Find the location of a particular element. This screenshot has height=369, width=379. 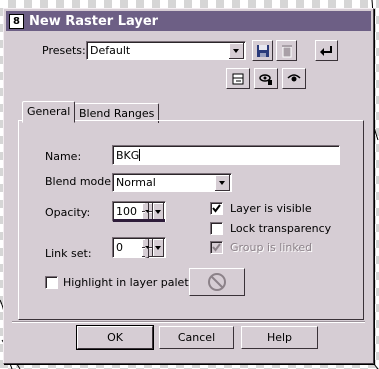

blend-mode-value: Normal is located at coordinates (136, 182).